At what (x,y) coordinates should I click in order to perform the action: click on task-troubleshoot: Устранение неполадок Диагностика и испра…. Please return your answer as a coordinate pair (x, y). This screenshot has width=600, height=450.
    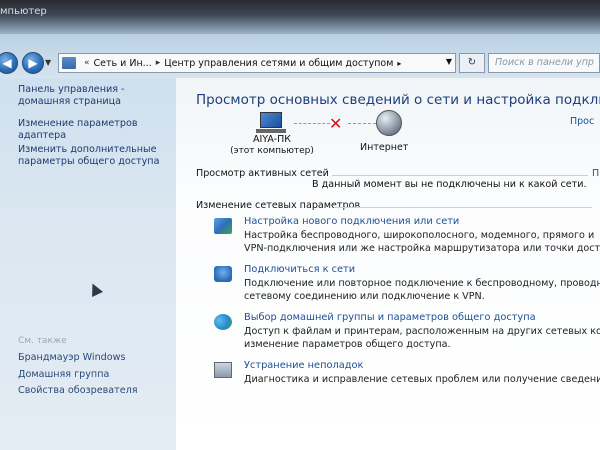
    Looking at the image, I should click on (407, 376).